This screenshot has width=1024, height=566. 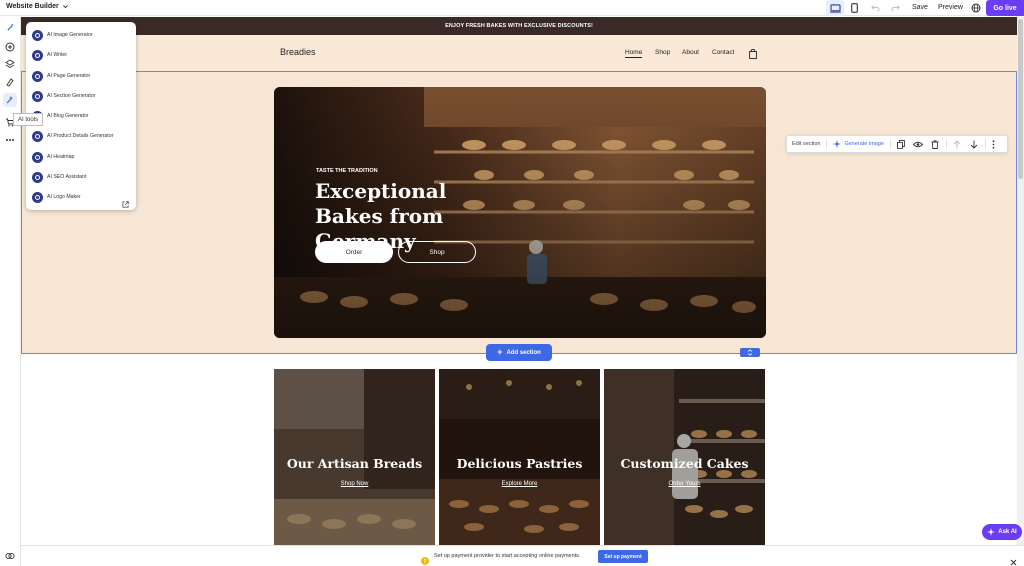 I want to click on help-icon, so click(x=10, y=556).